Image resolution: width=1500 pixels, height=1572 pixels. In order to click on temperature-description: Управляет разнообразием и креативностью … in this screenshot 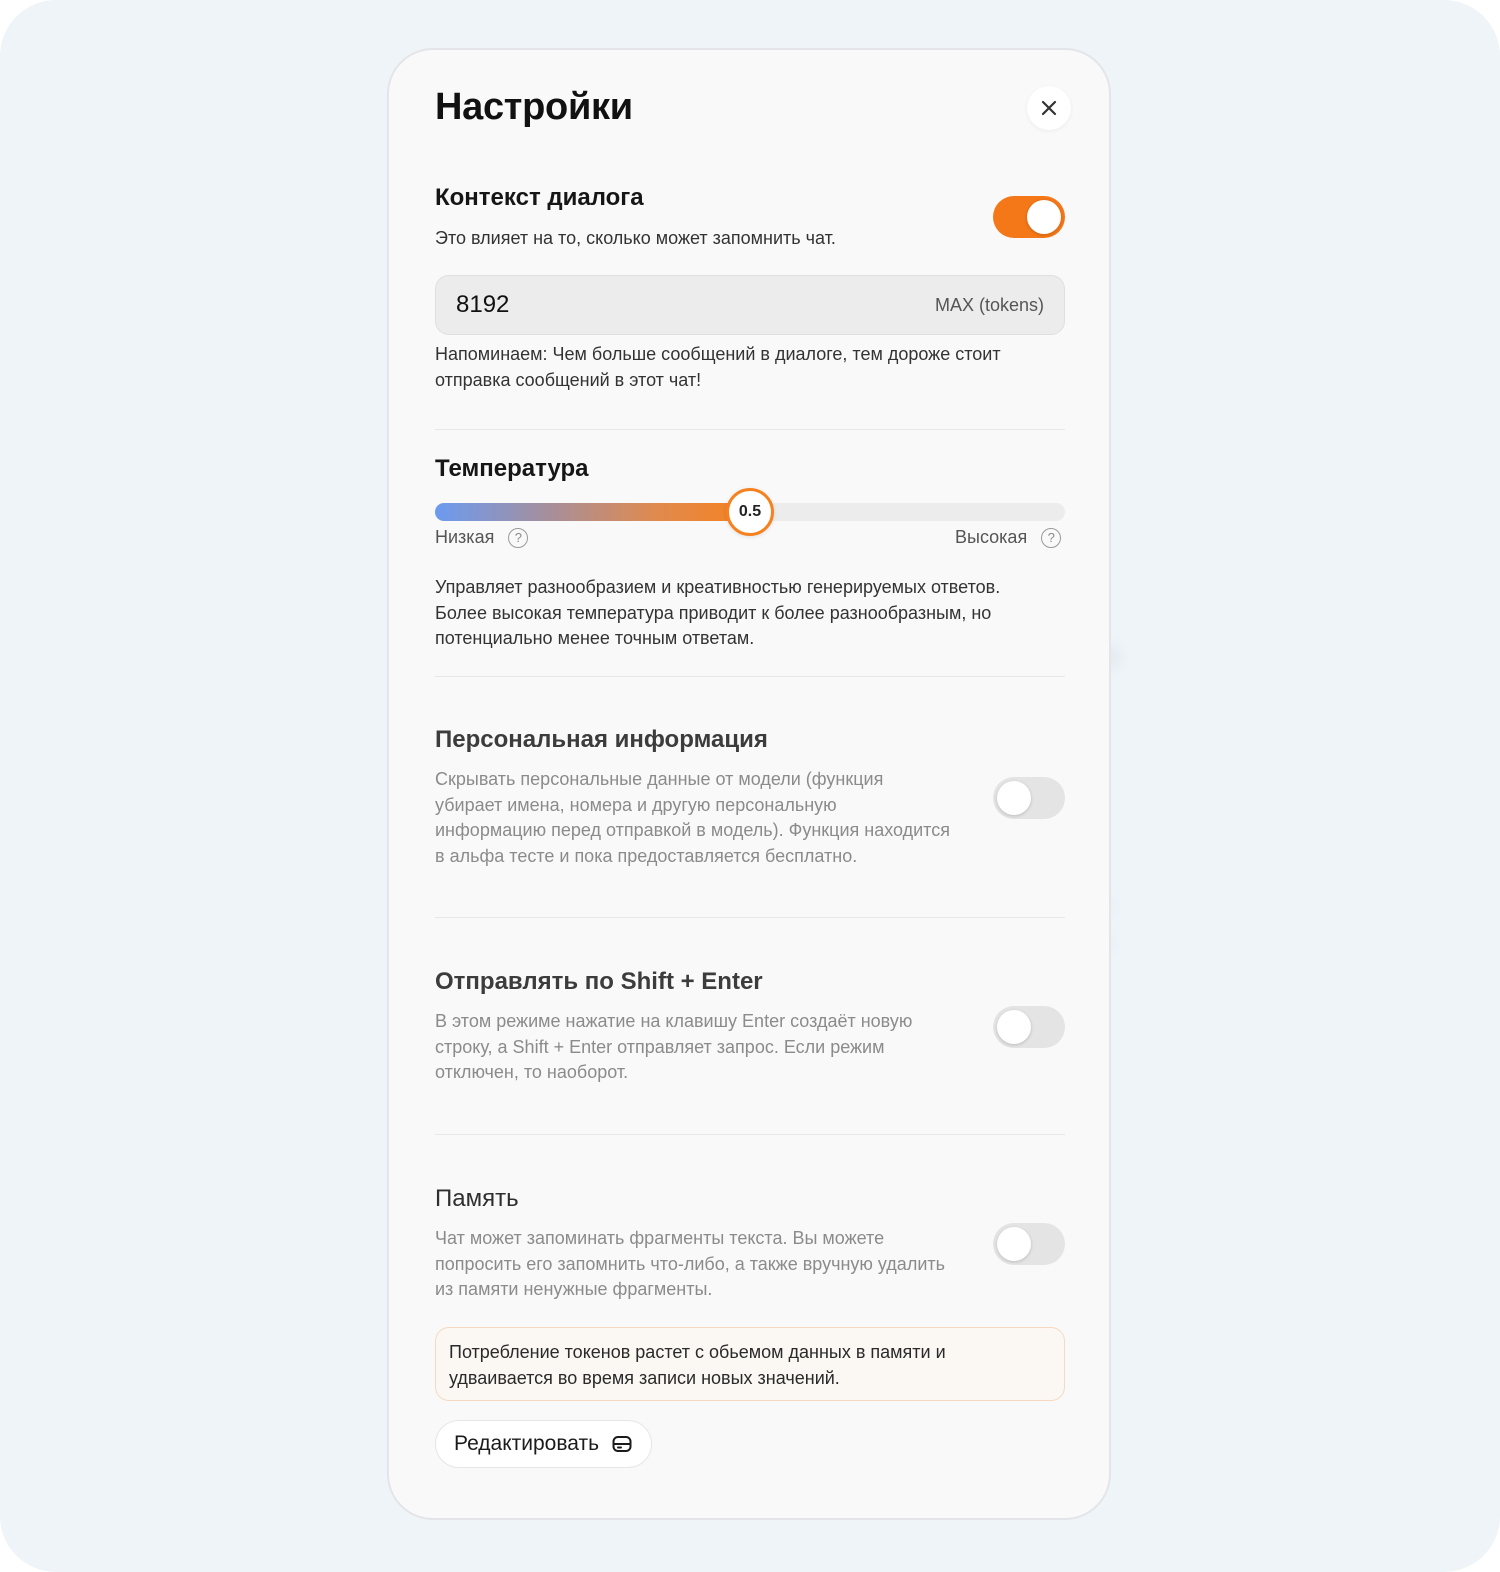, I will do `click(717, 613)`.